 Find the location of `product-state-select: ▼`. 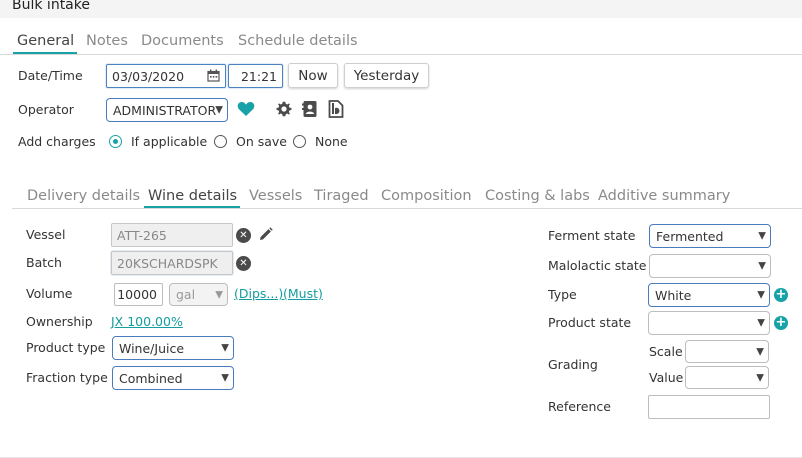

product-state-select: ▼ is located at coordinates (709, 323).